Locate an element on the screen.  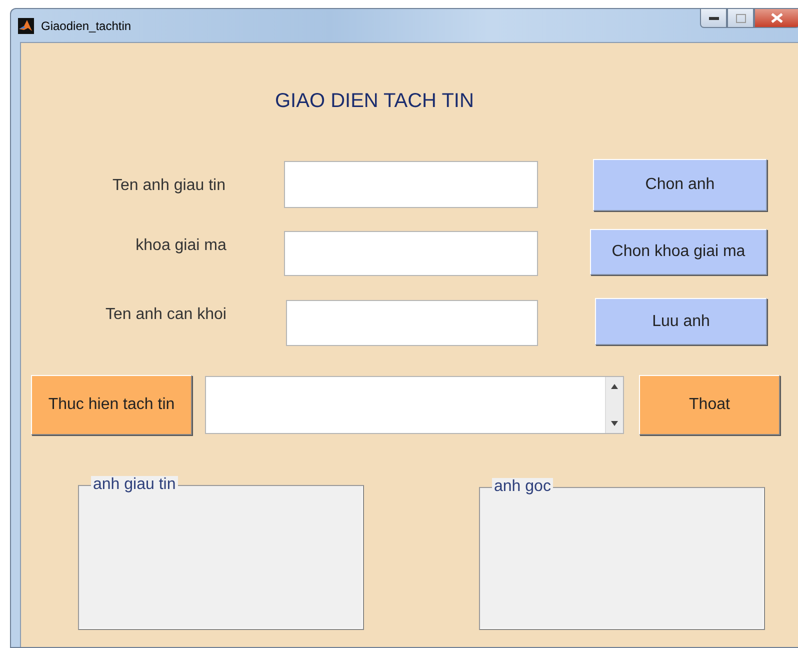
action-button: Luu anh is located at coordinates (681, 321).